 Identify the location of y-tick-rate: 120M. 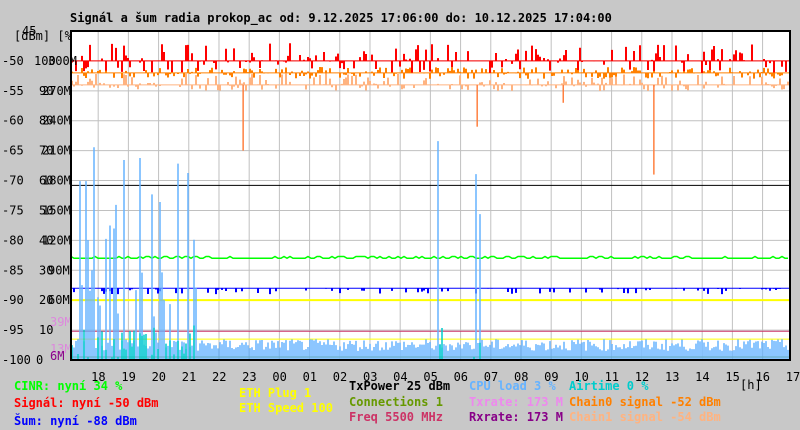
(56, 240).